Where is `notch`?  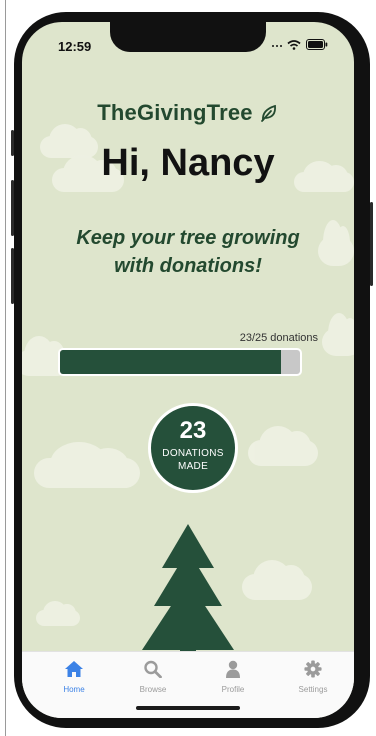
notch is located at coordinates (188, 37).